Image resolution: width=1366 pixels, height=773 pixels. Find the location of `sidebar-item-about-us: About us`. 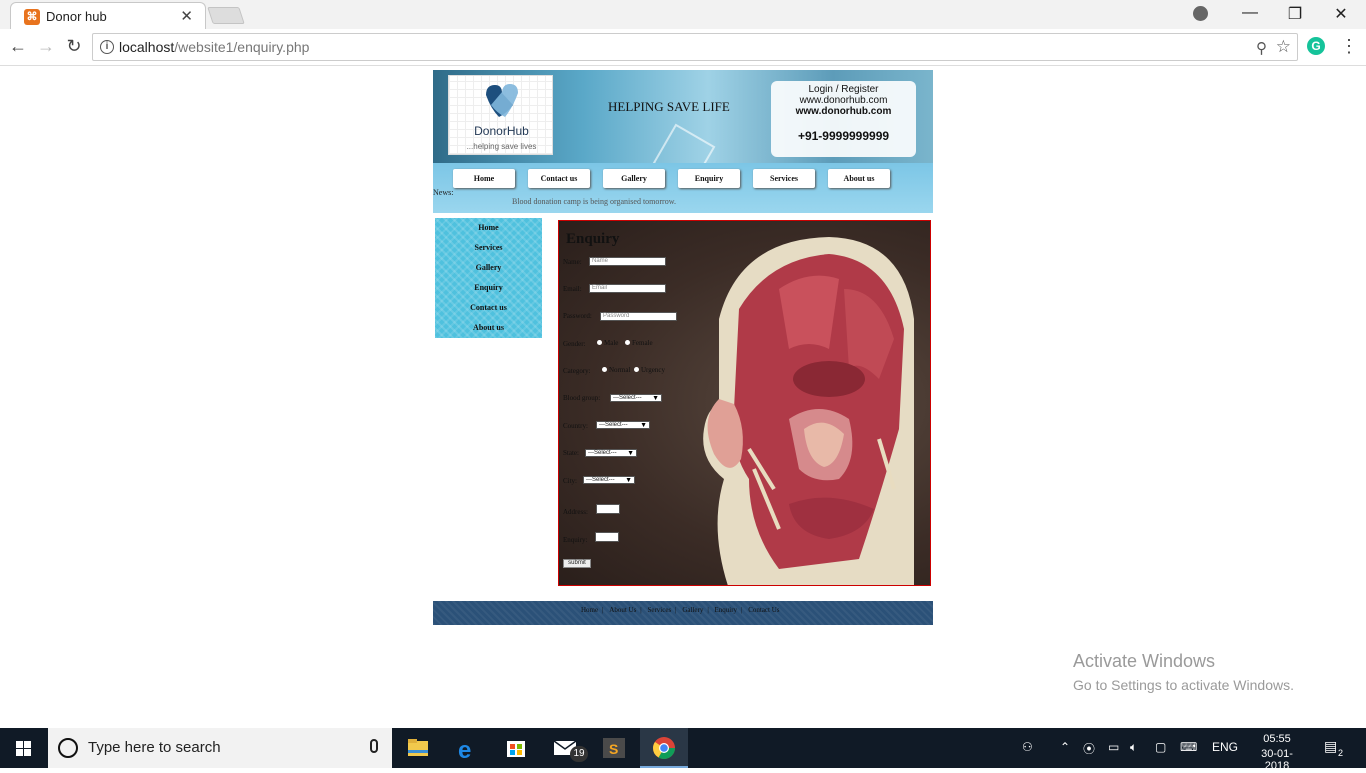

sidebar-item-about-us: About us is located at coordinates (488, 327).